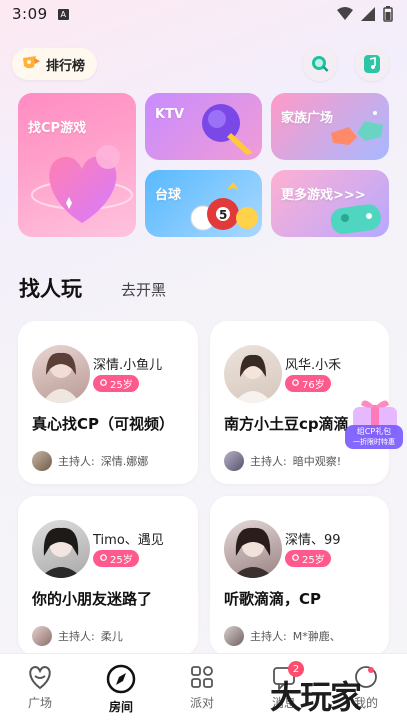 This screenshot has width=407, height=725. What do you see at coordinates (355, 219) in the screenshot?
I see `gamepad-icon` at bounding box center [355, 219].